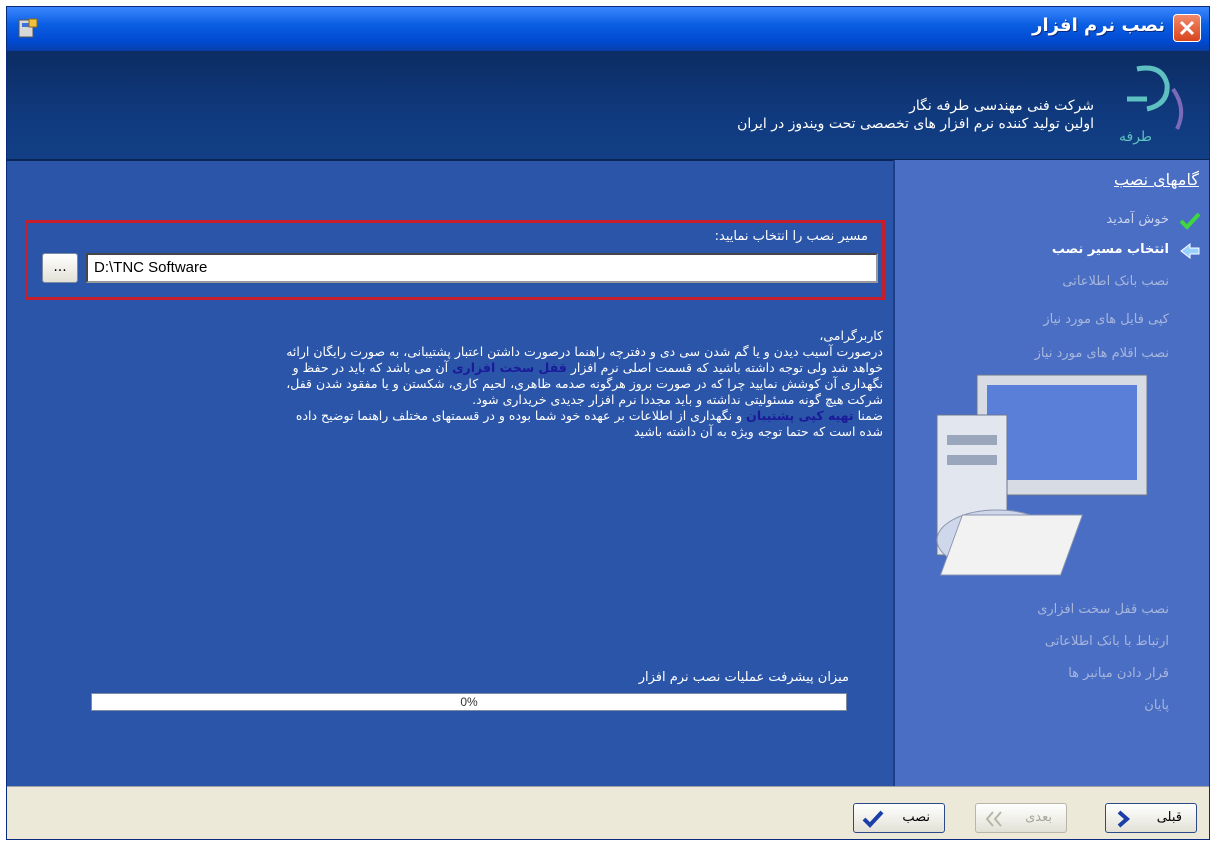 The width and height of the screenshot is (1217, 846). I want to click on chevron-right-icon, so click(1124, 819).